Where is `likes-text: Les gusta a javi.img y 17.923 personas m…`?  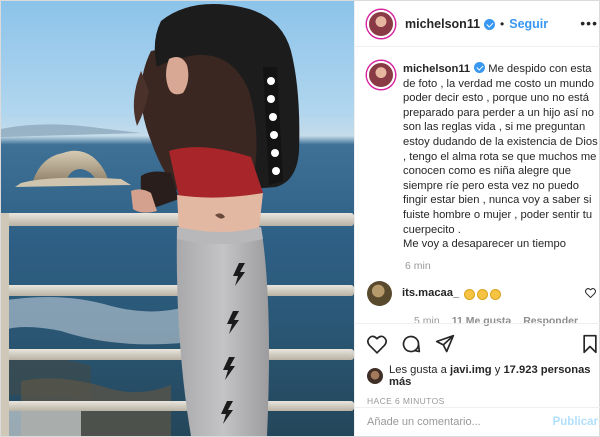 likes-text: Les gusta a javi.img y 17.923 personas m… is located at coordinates (493, 376).